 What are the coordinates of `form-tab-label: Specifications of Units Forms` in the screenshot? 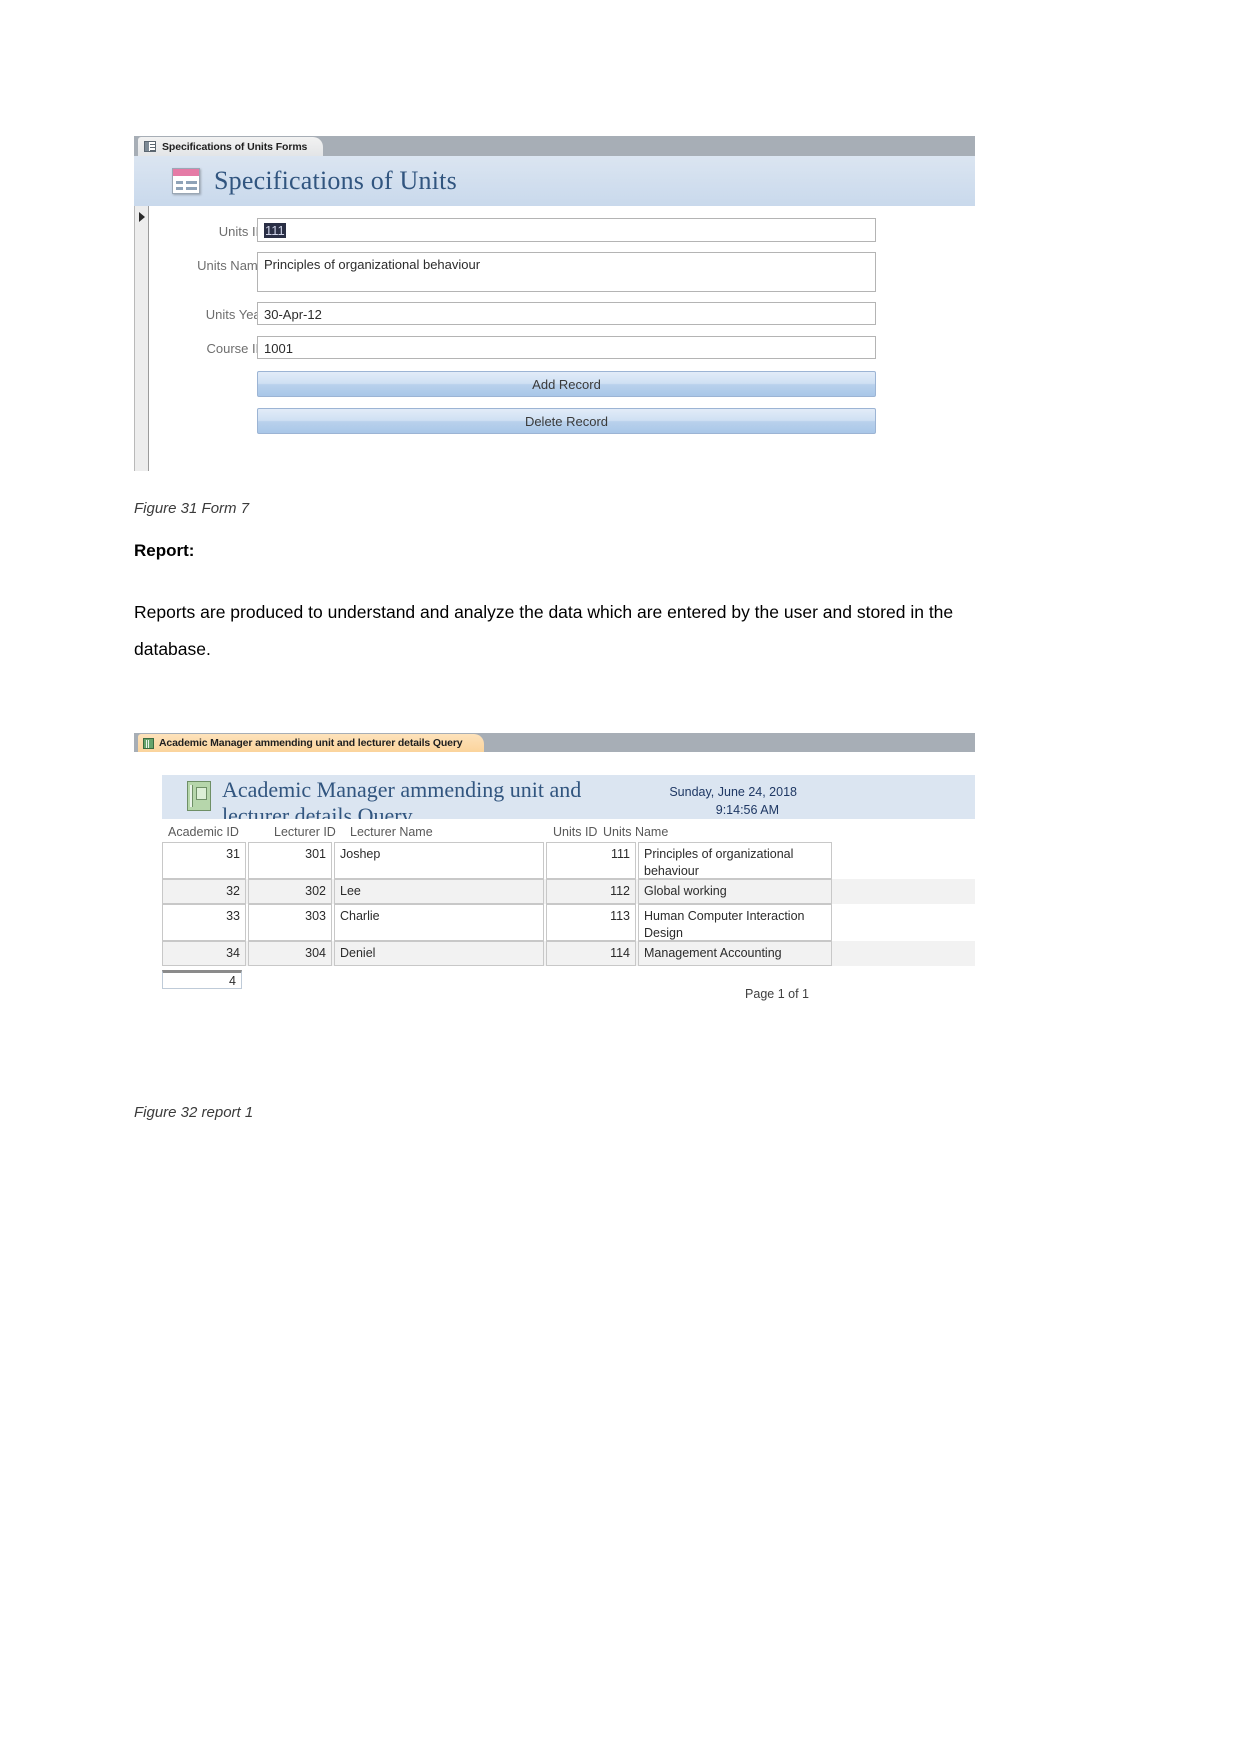 It's located at (235, 146).